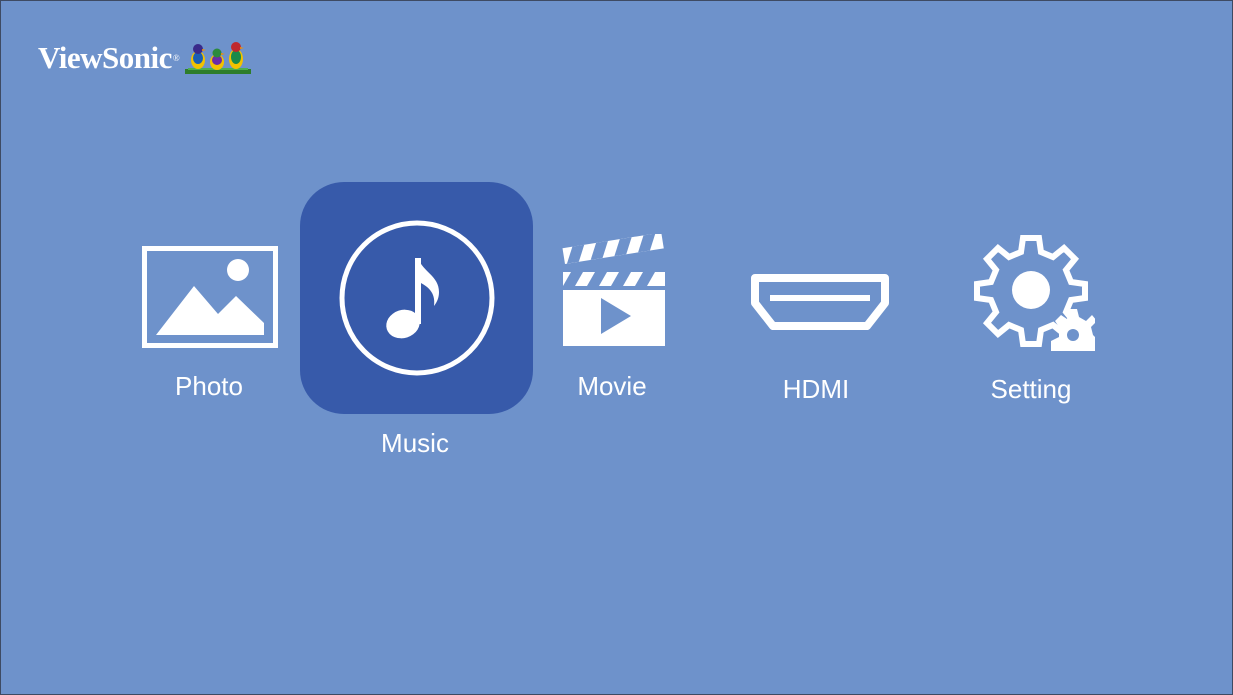 The image size is (1233, 695). Describe the element at coordinates (820, 302) in the screenshot. I see `hdmi-port-icon` at that location.